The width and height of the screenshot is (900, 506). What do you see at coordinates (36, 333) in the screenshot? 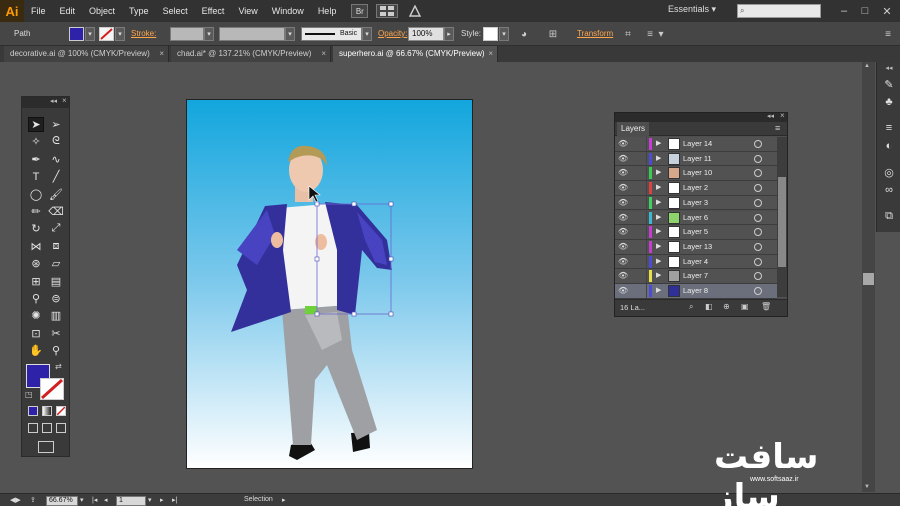
I see `artboard-tool: ⊡` at bounding box center [36, 333].